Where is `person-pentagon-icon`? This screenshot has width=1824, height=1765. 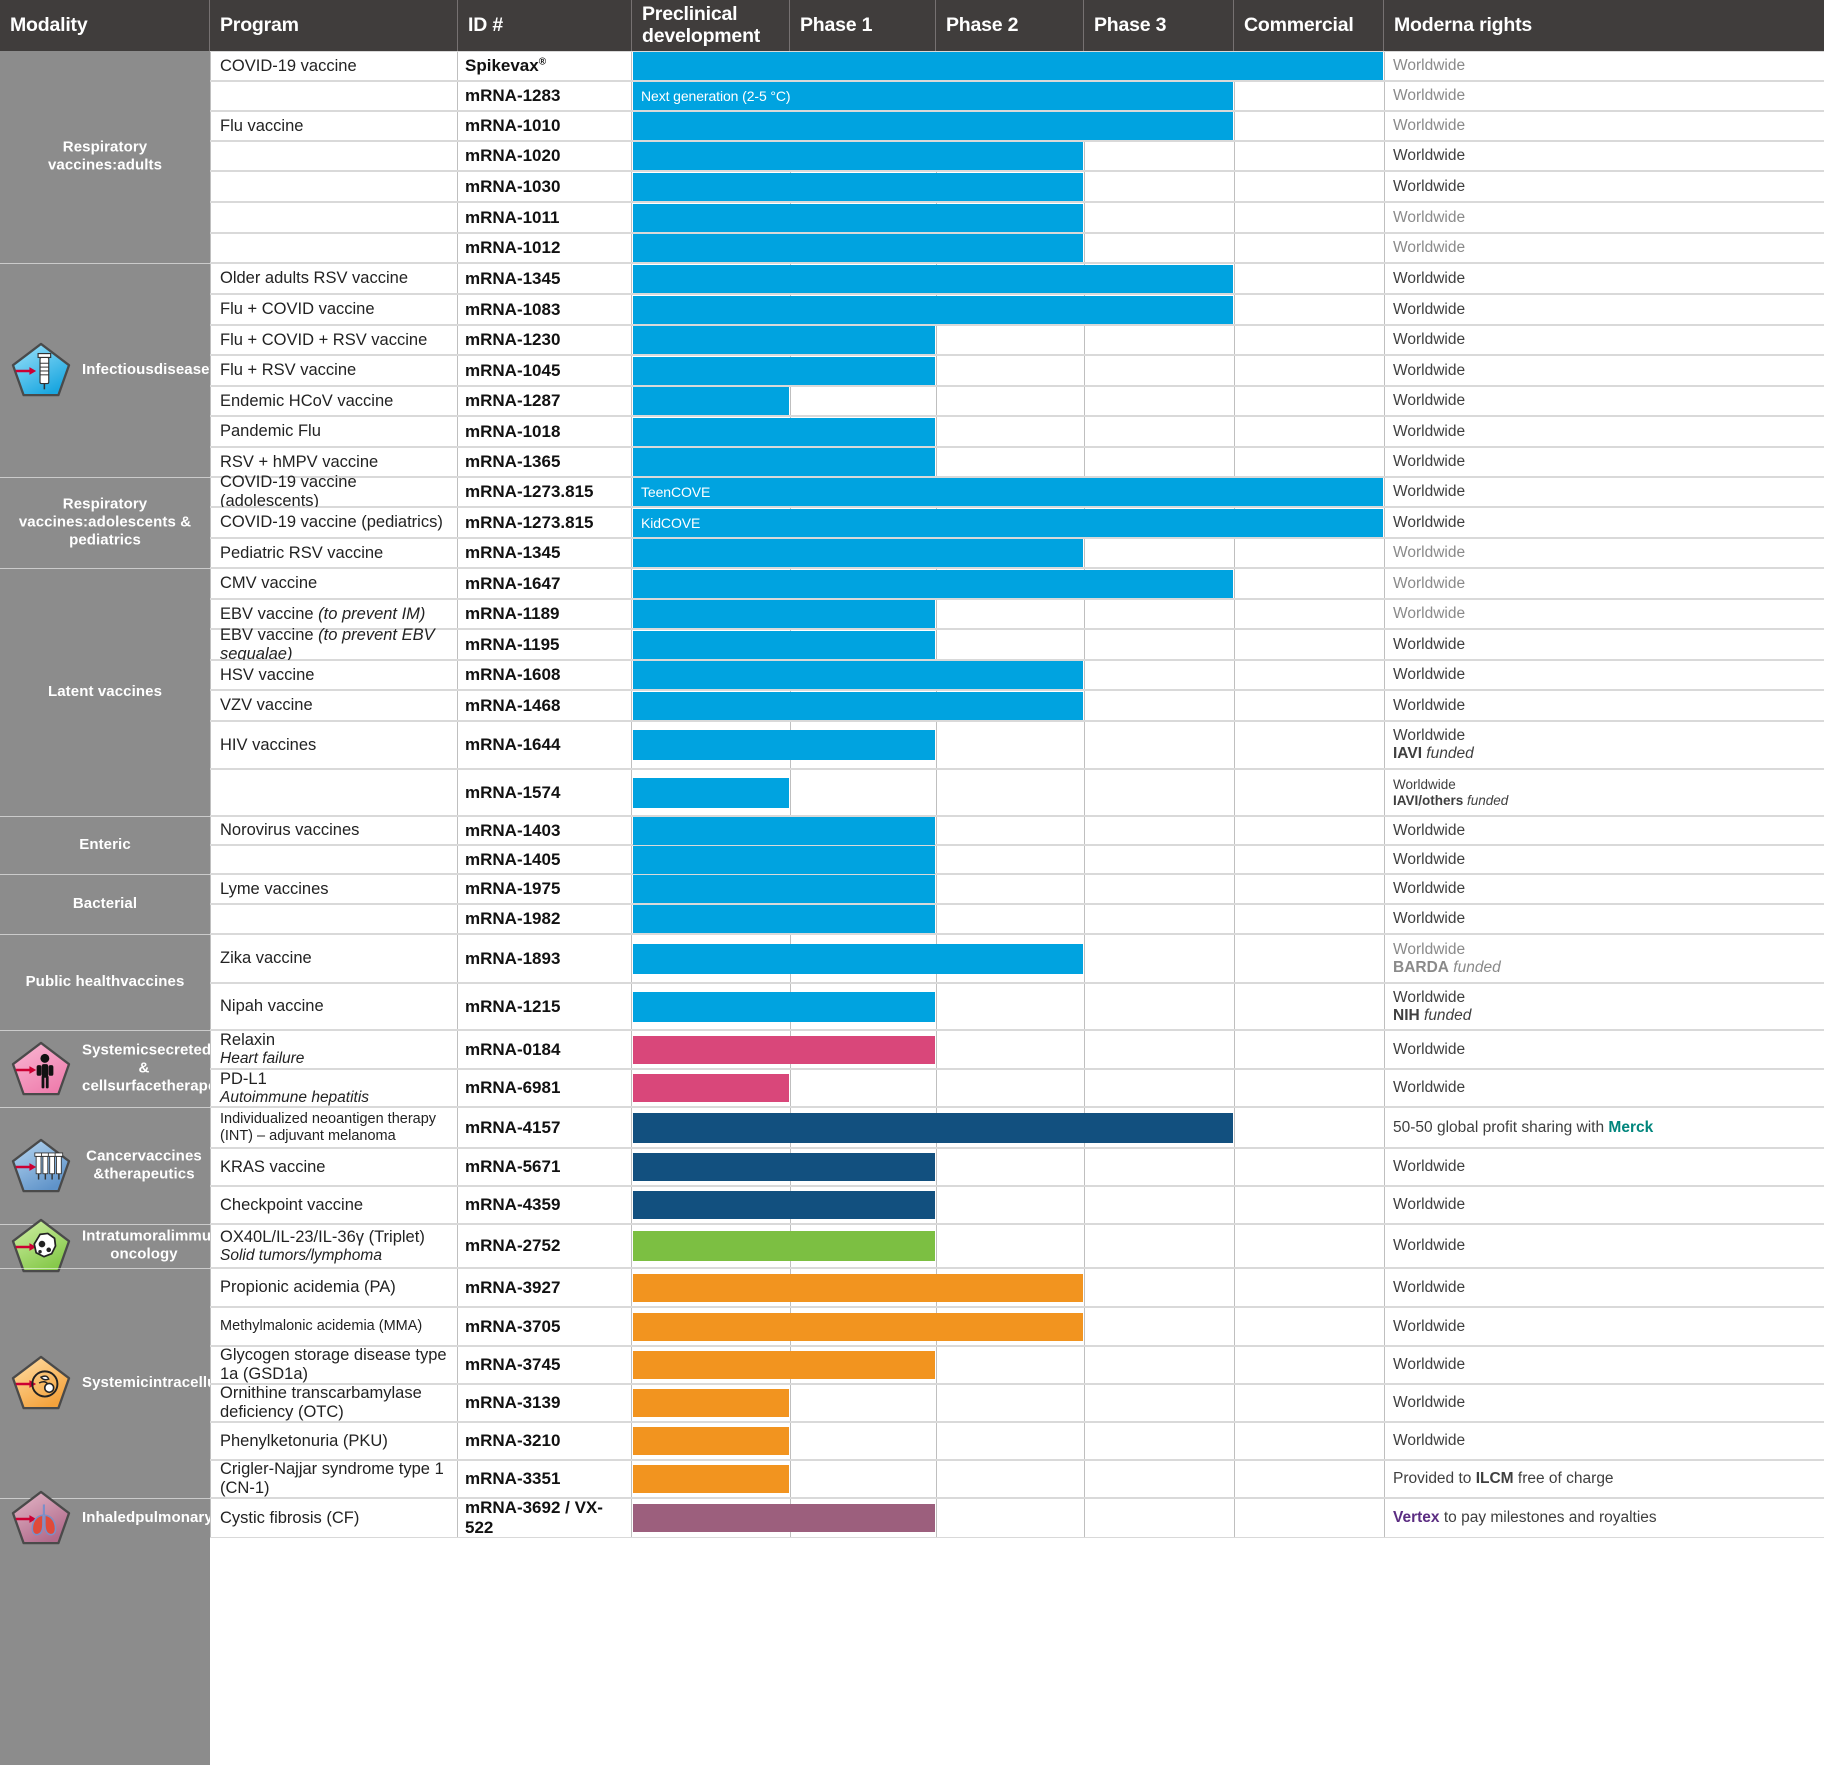 person-pentagon-icon is located at coordinates (41, 1069).